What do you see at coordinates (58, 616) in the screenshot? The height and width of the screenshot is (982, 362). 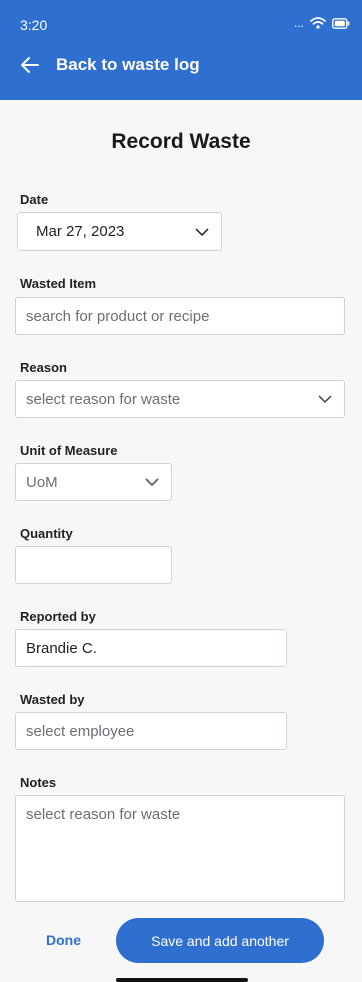 I see `reported-by-label: Reported by` at bounding box center [58, 616].